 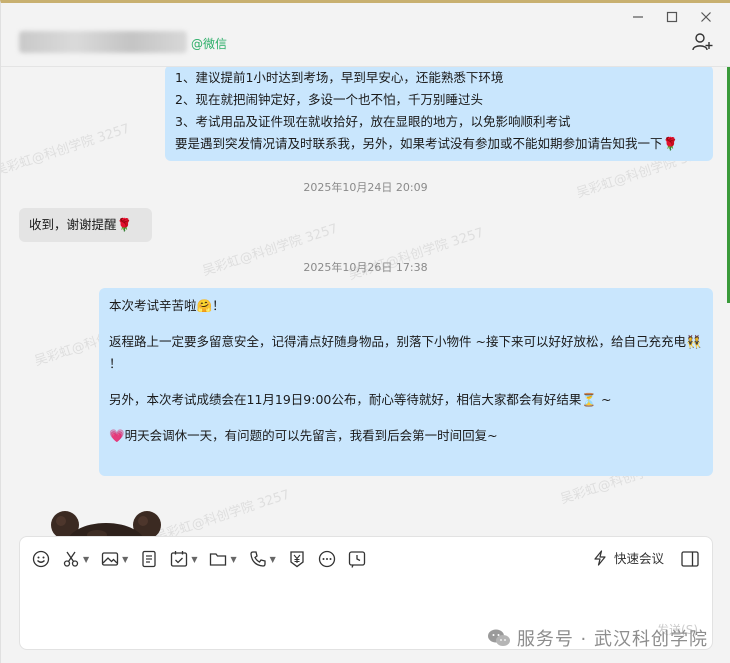 I want to click on minimize-icon, so click(x=638, y=17).